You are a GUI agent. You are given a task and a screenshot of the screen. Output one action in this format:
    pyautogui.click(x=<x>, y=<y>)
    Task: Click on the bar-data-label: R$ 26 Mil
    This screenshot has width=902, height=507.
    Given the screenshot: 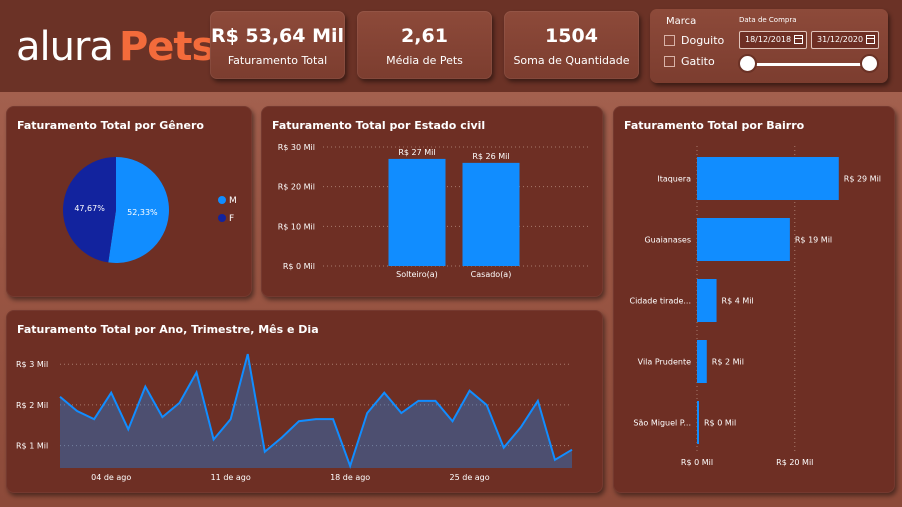 What is the action you would take?
    pyautogui.click(x=490, y=156)
    